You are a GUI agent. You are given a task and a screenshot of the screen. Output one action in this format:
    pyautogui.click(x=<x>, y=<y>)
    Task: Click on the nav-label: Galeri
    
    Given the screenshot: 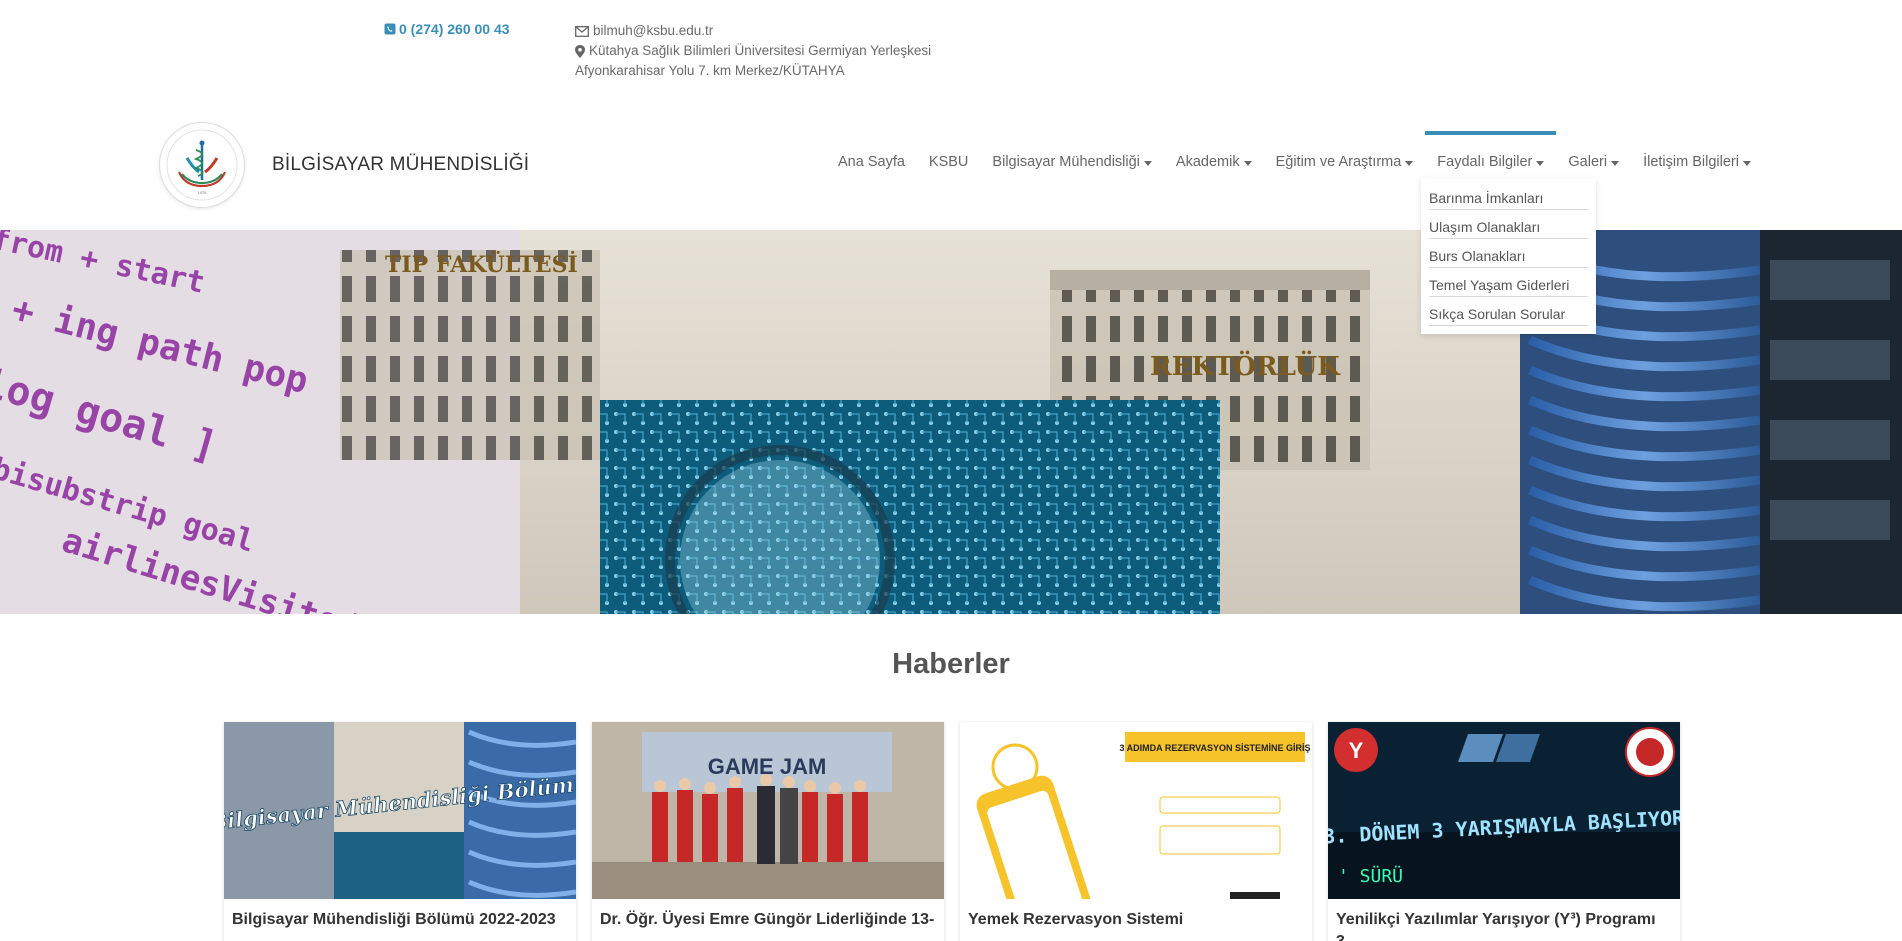 What is the action you would take?
    pyautogui.click(x=1588, y=162)
    